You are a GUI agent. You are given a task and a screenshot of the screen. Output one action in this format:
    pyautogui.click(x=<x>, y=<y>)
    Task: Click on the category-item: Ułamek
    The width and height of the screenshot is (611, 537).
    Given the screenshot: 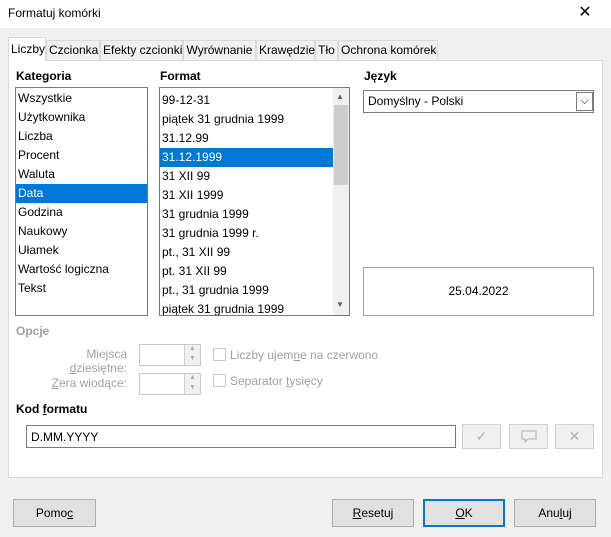 What is the action you would take?
    pyautogui.click(x=81, y=250)
    